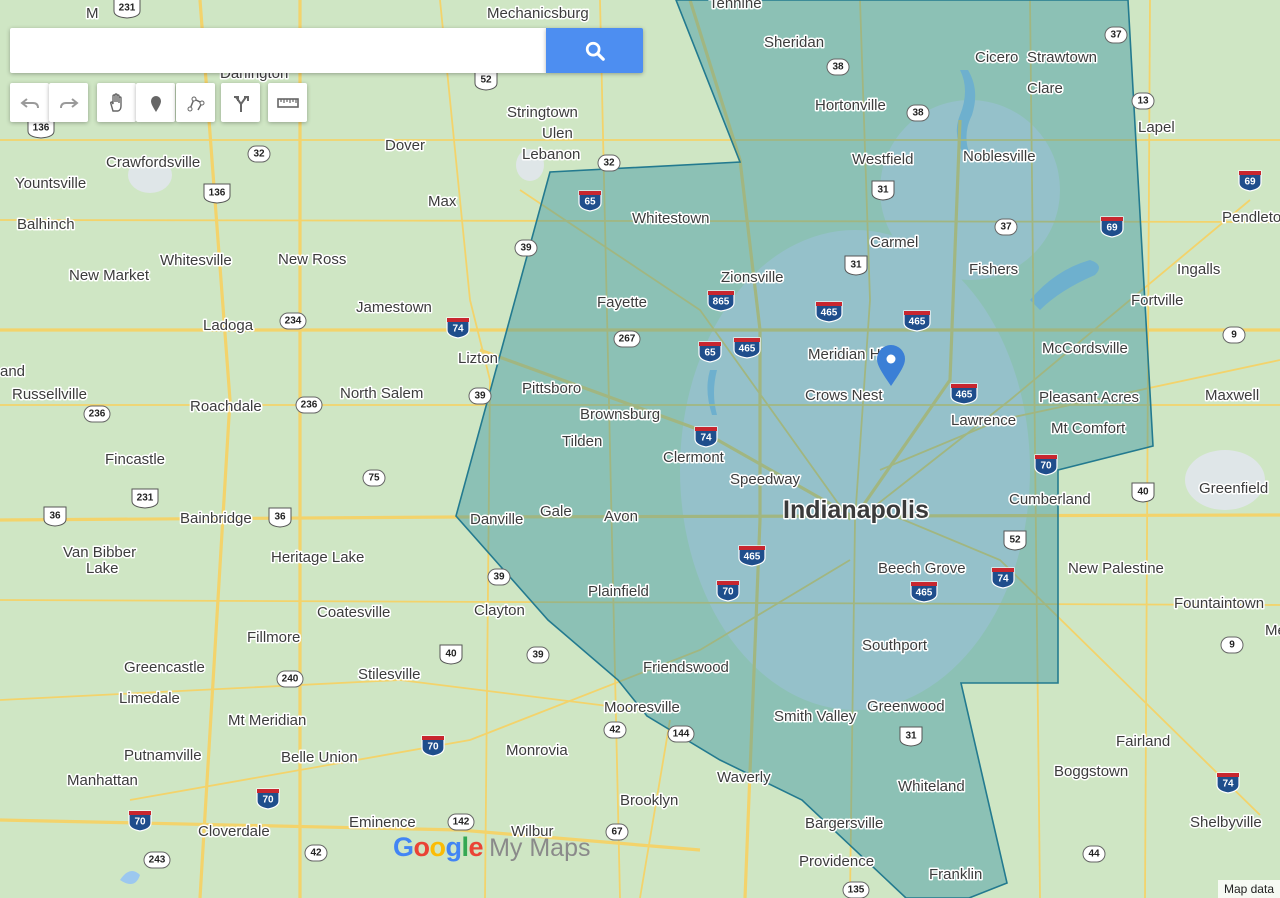 The width and height of the screenshot is (1280, 898). Describe the element at coordinates (627, 339) in the screenshot. I see `route-number: 267` at that location.